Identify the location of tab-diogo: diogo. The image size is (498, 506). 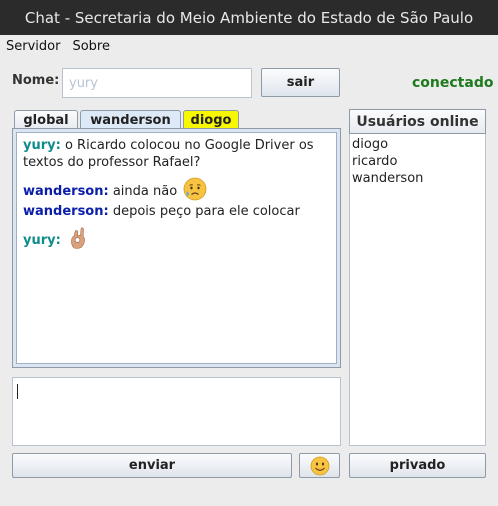
(211, 119).